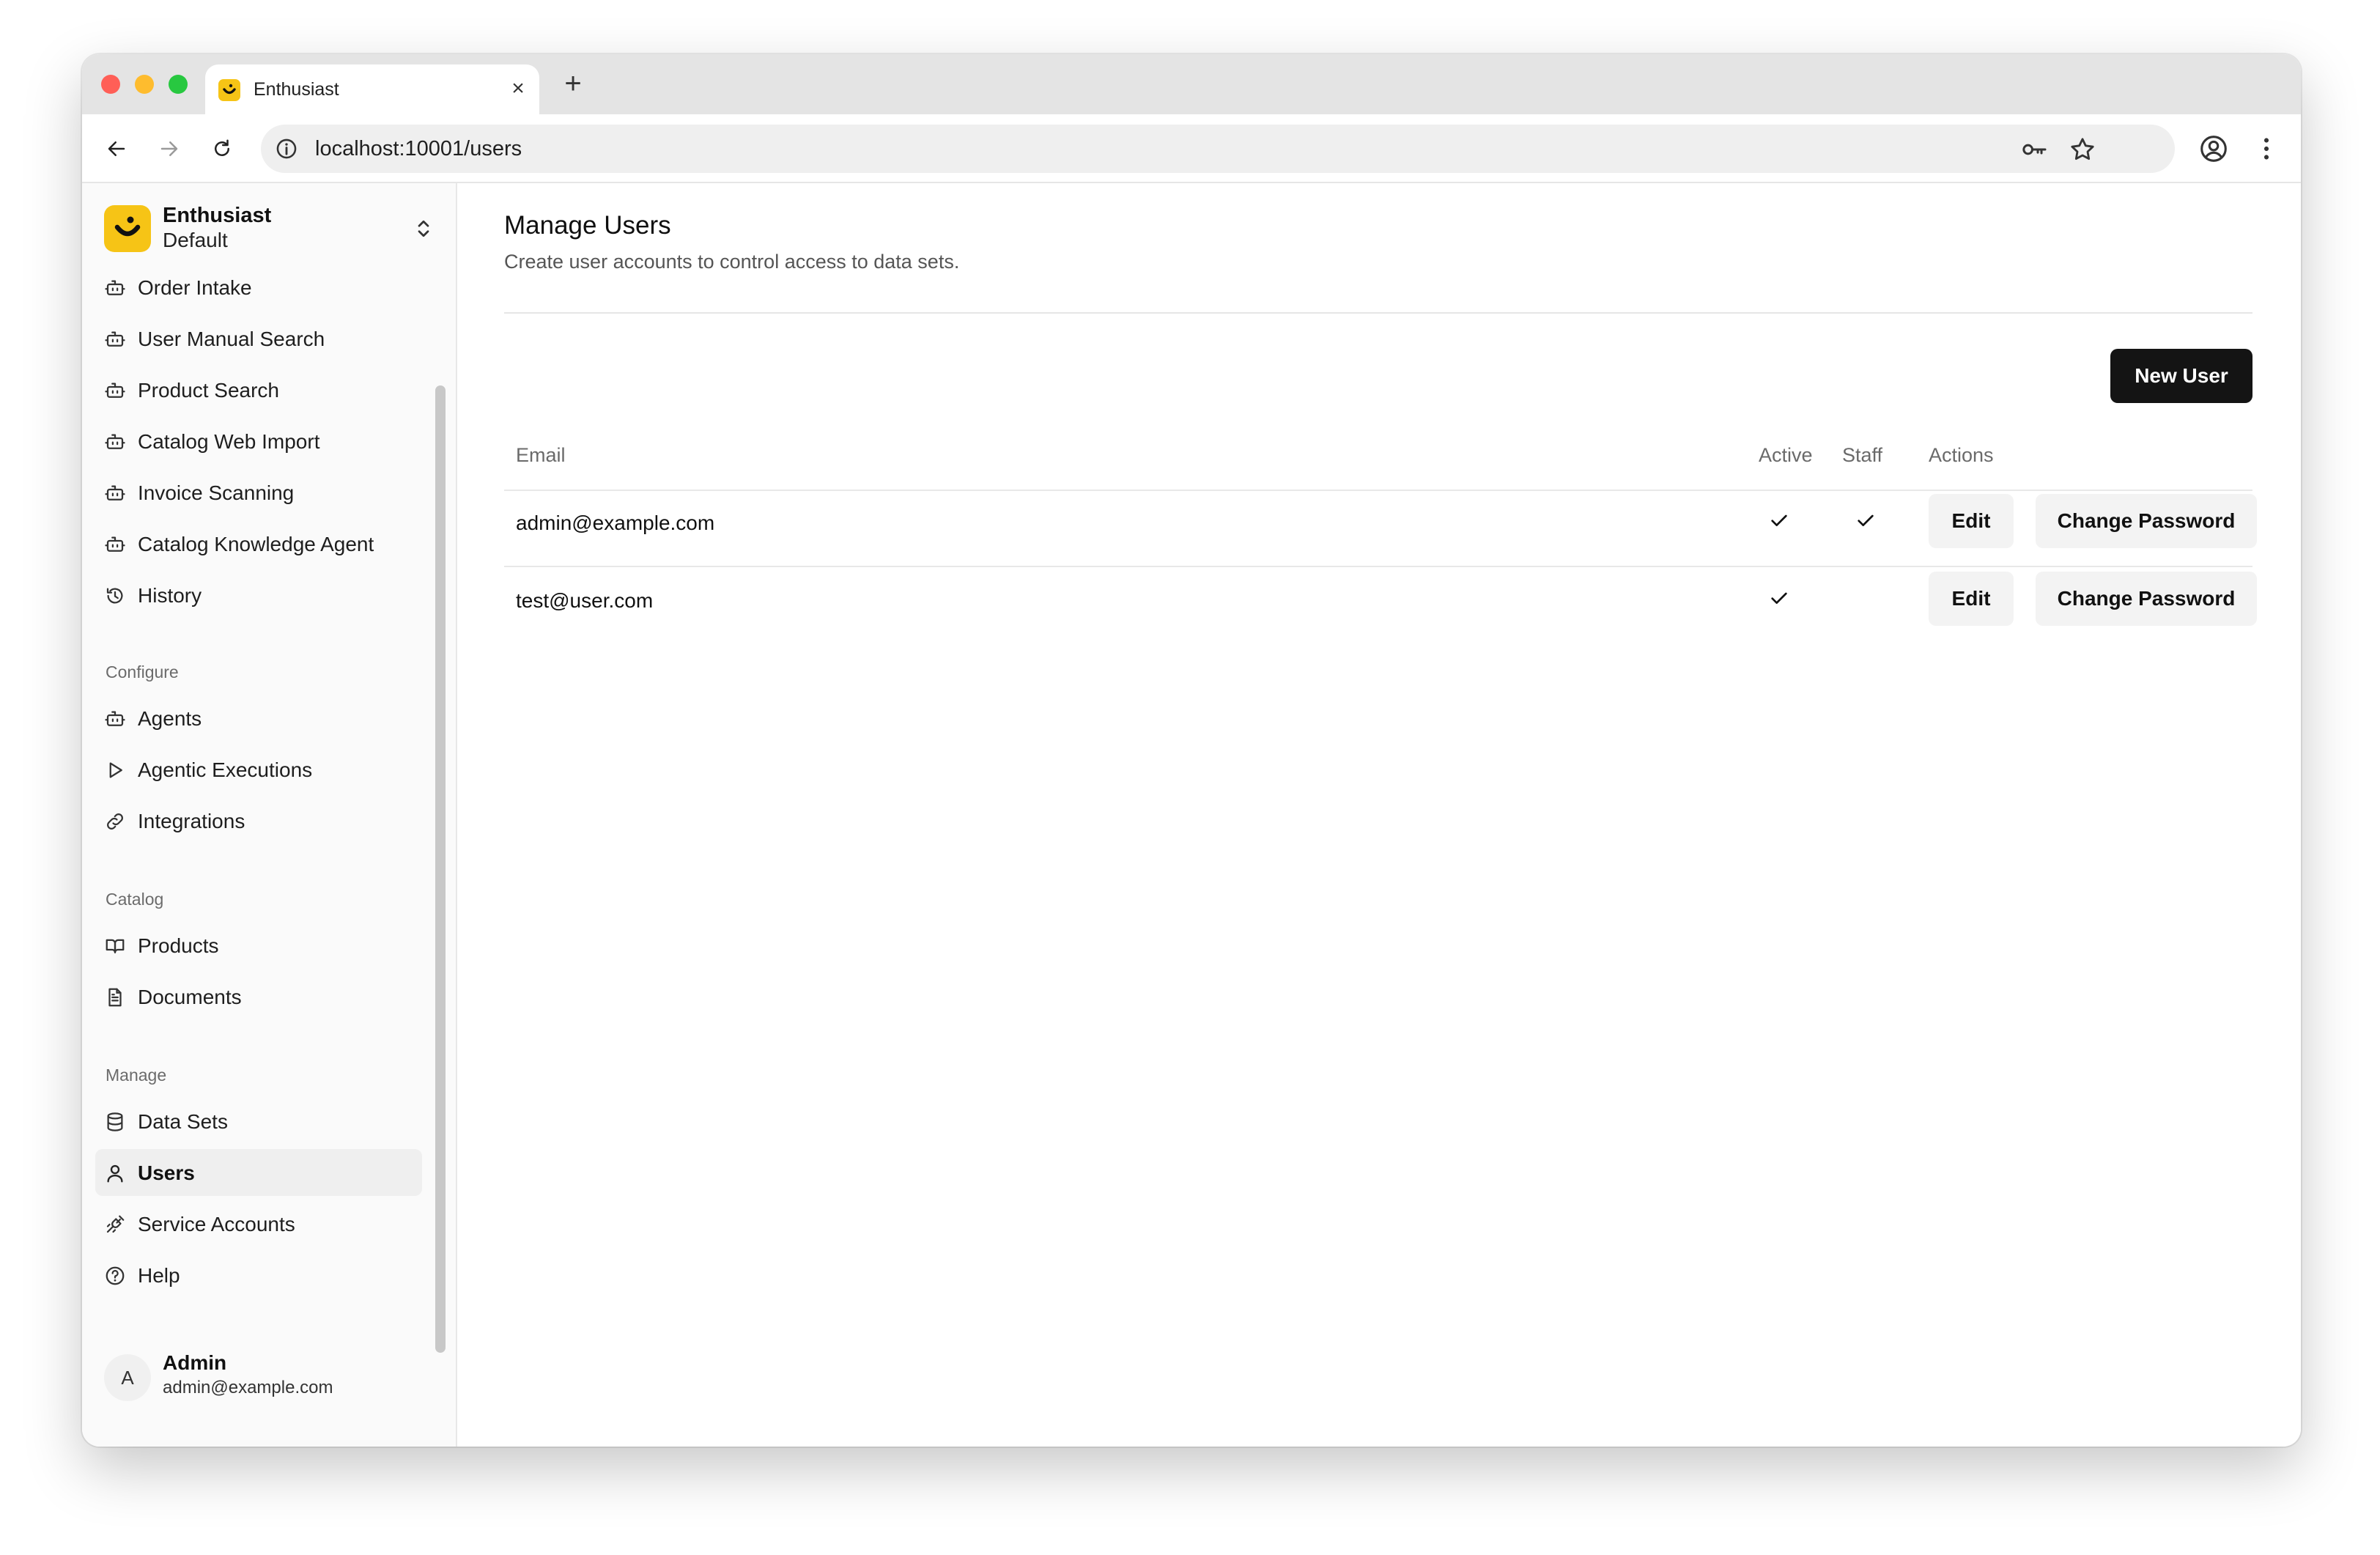  I want to click on back-icon, so click(116, 149).